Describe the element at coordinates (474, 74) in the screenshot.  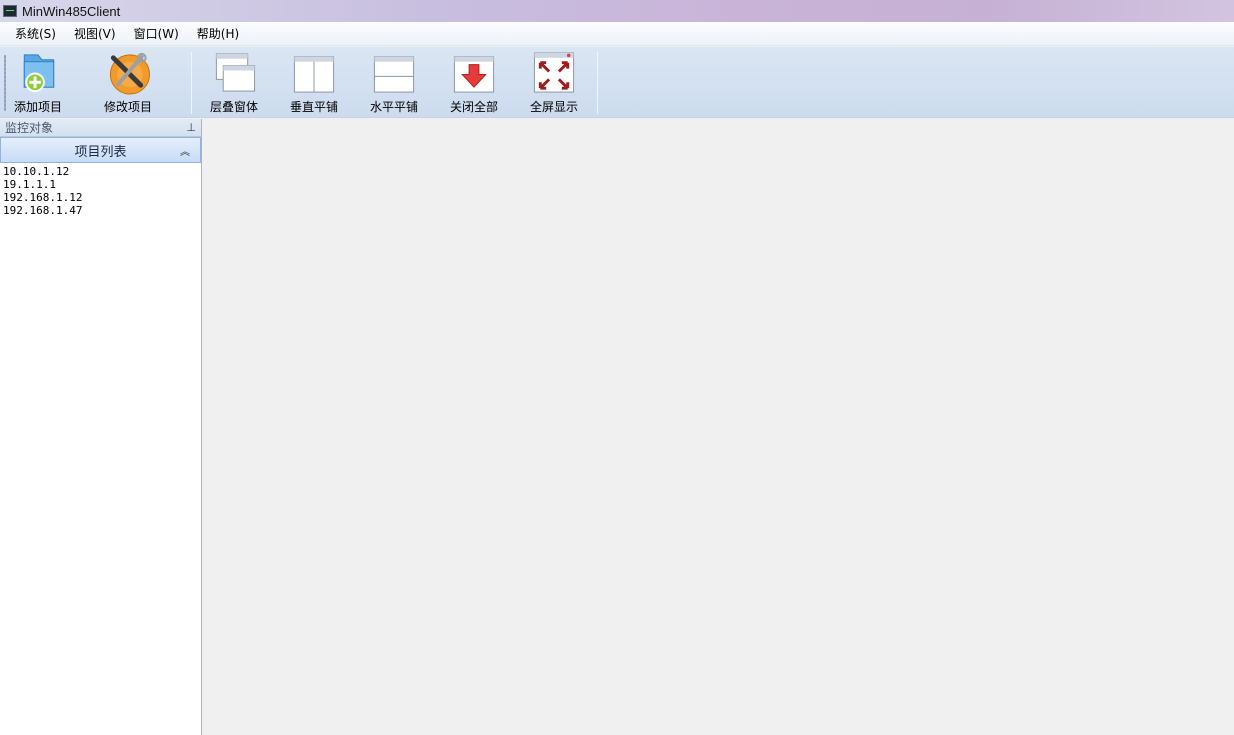
I see `close-all-icon` at that location.